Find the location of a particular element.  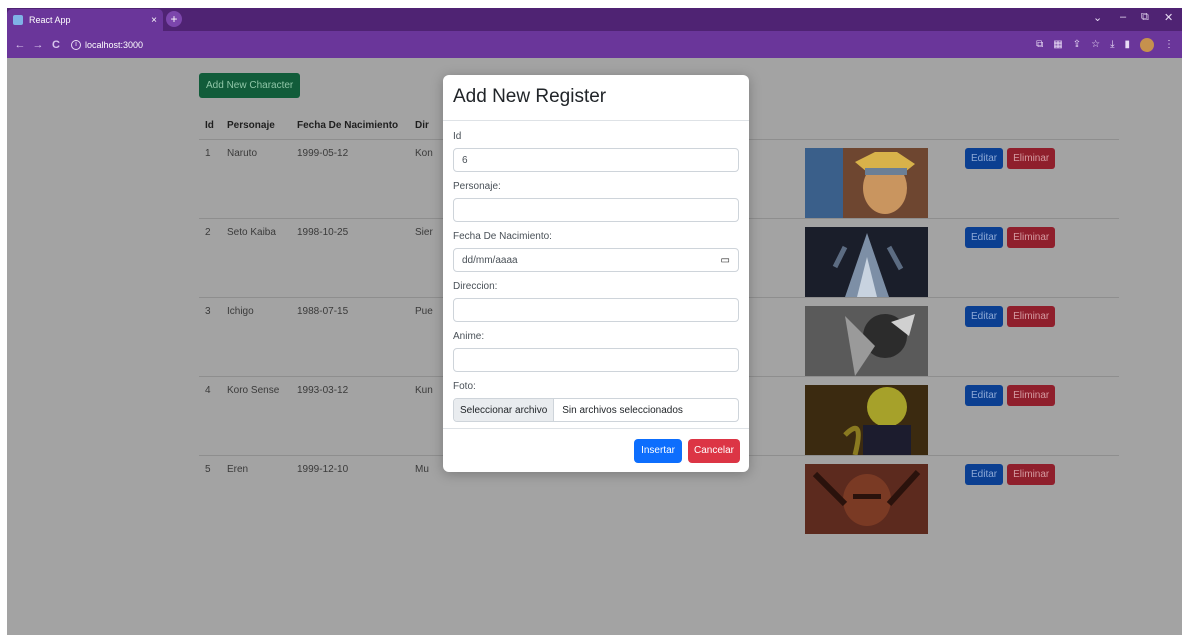

eren-photo is located at coordinates (866, 498).